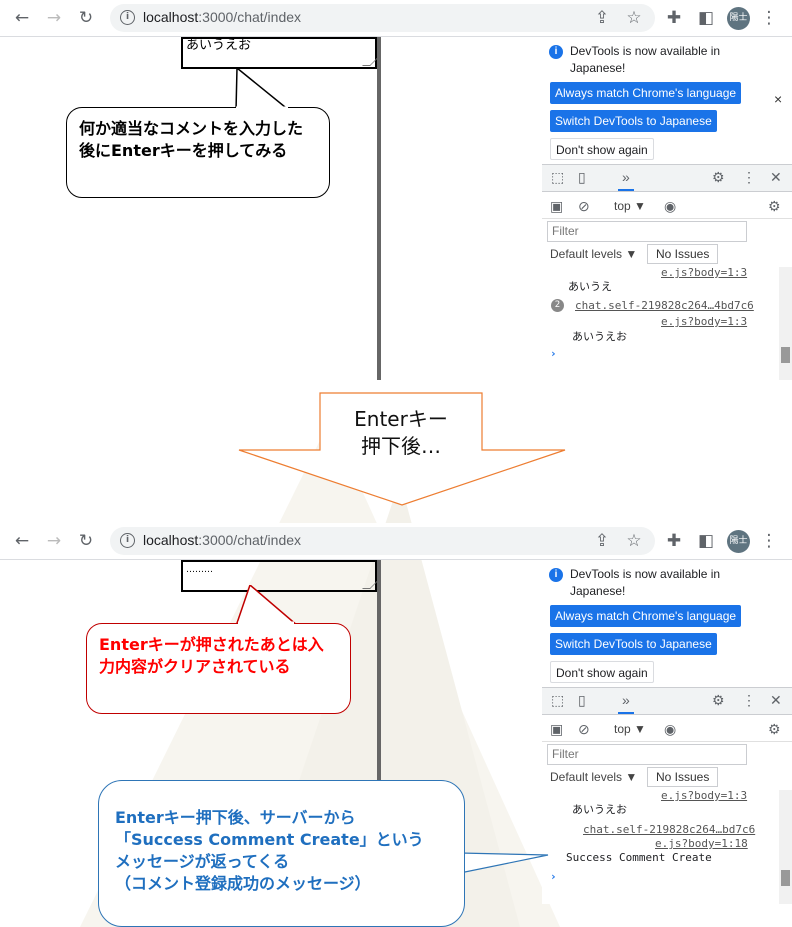 The height and width of the screenshot is (927, 792). Describe the element at coordinates (639, 857) in the screenshot. I see `log-message: Success Comment Create` at that location.